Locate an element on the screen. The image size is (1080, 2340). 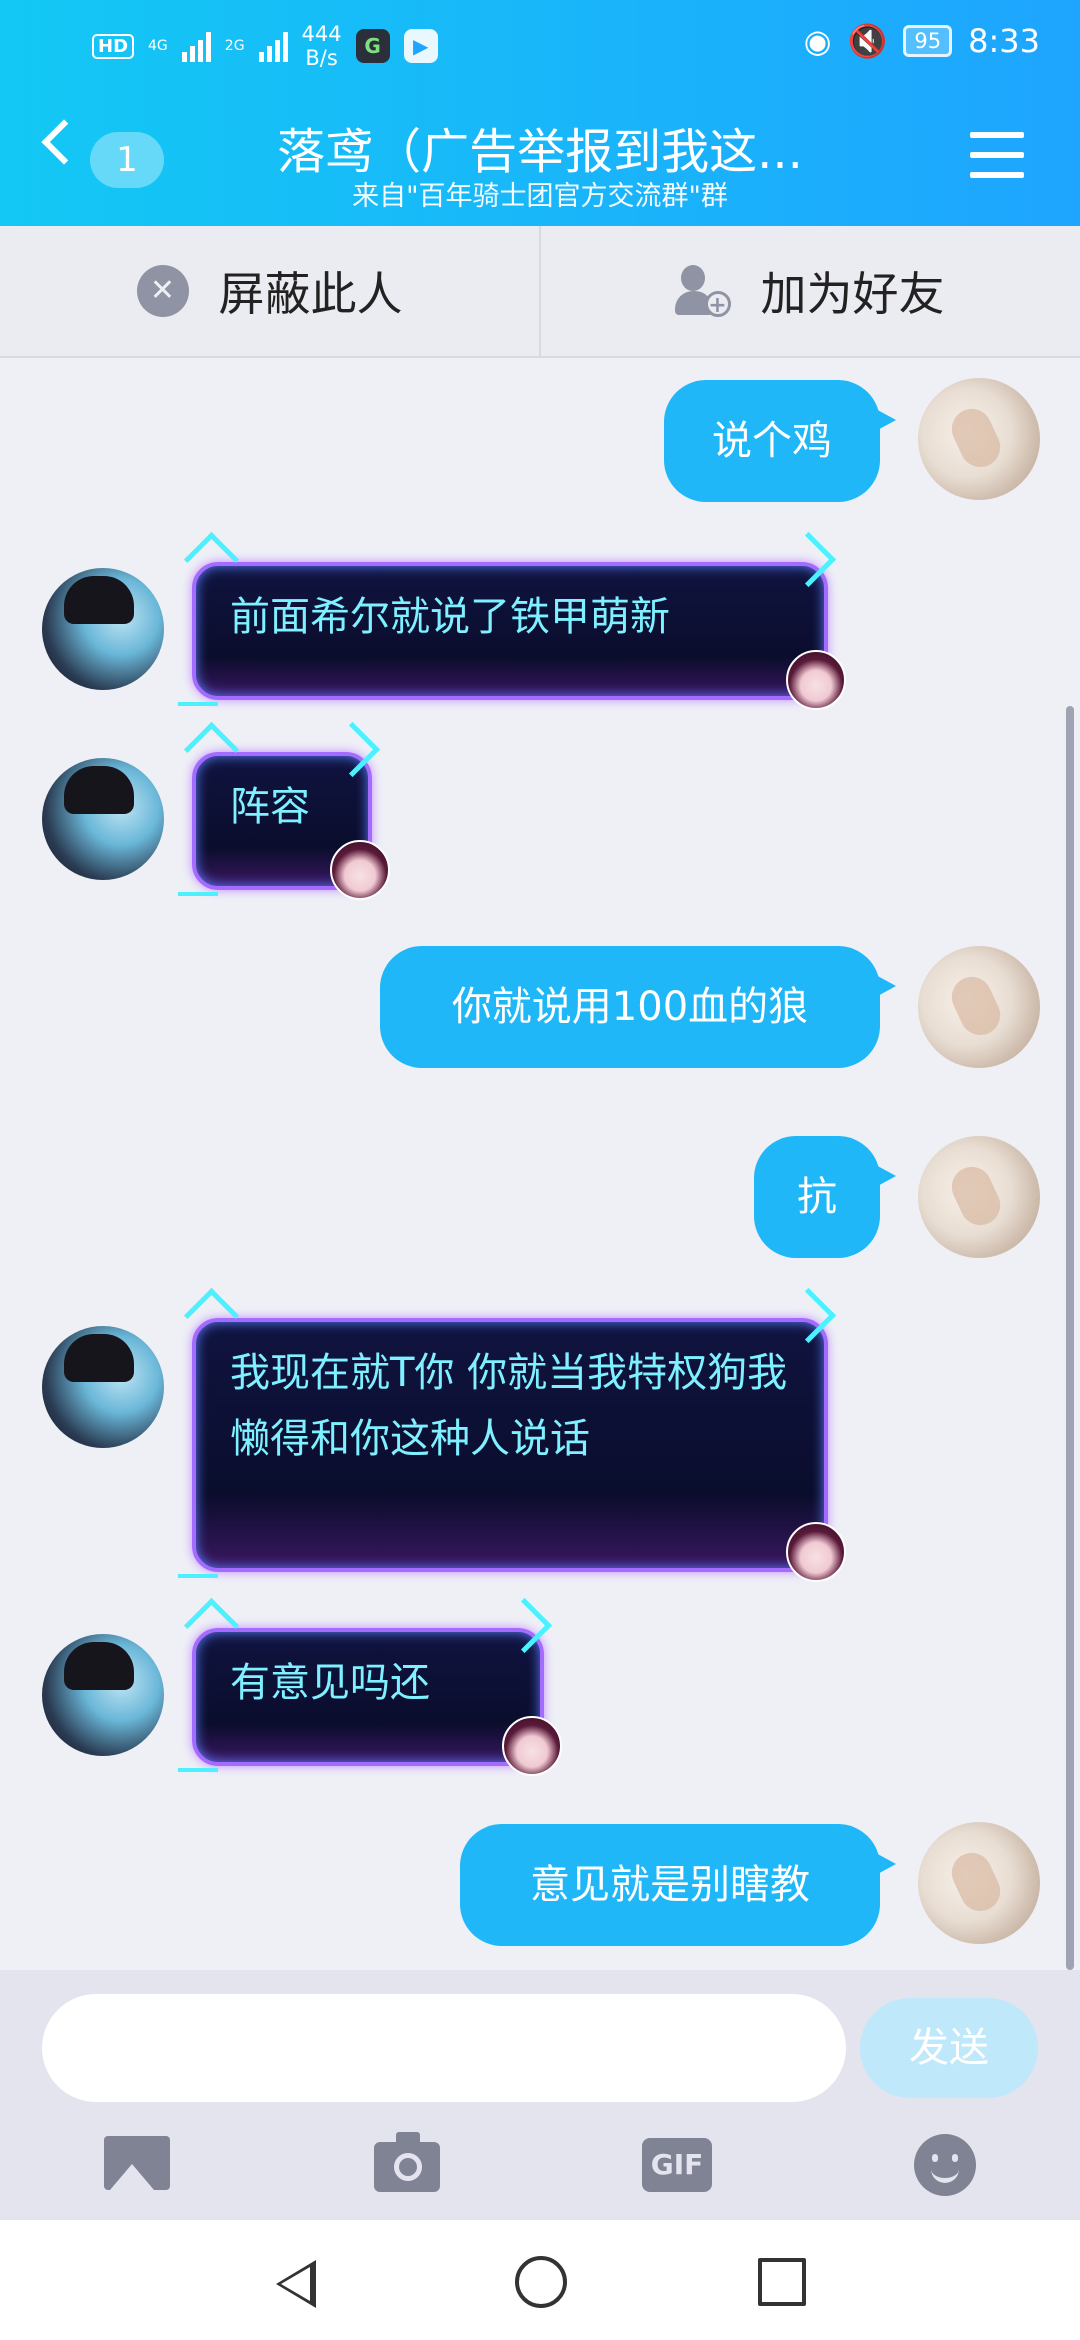
emoji-button is located at coordinates (946, 2165).